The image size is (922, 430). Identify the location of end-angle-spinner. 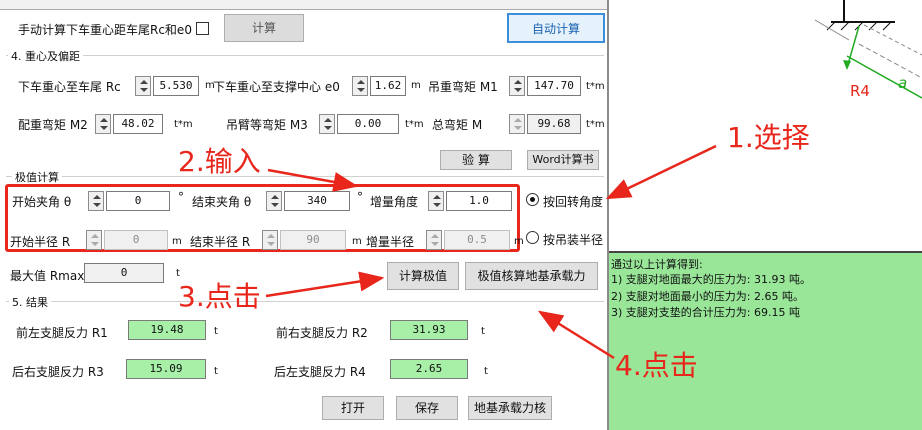
(274, 201).